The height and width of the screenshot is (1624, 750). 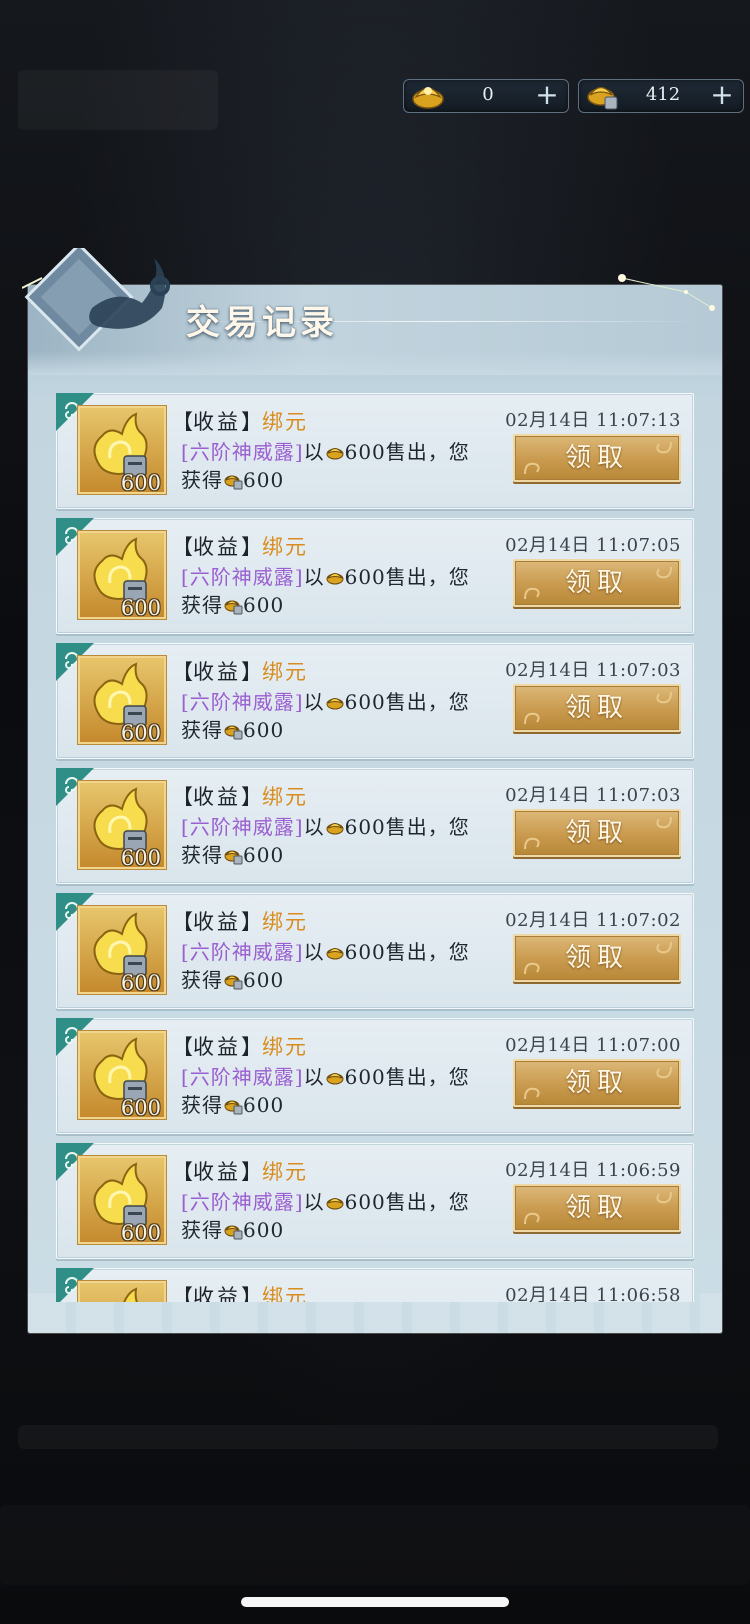 What do you see at coordinates (593, 670) in the screenshot?
I see `record-time: 02月14日 11:07:03` at bounding box center [593, 670].